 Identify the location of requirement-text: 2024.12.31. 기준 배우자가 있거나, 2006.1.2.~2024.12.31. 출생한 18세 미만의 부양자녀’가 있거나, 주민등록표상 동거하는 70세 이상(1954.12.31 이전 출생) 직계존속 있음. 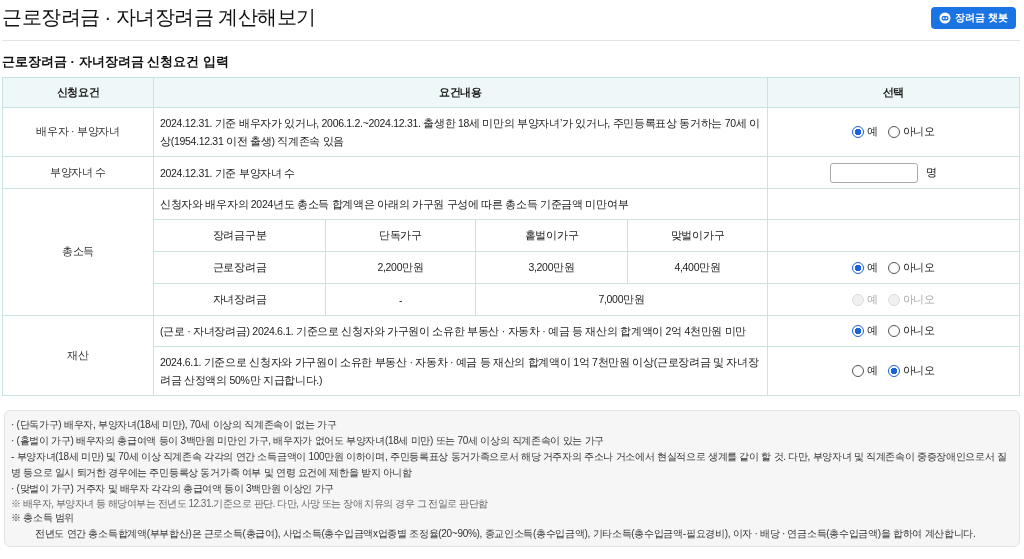
(460, 132).